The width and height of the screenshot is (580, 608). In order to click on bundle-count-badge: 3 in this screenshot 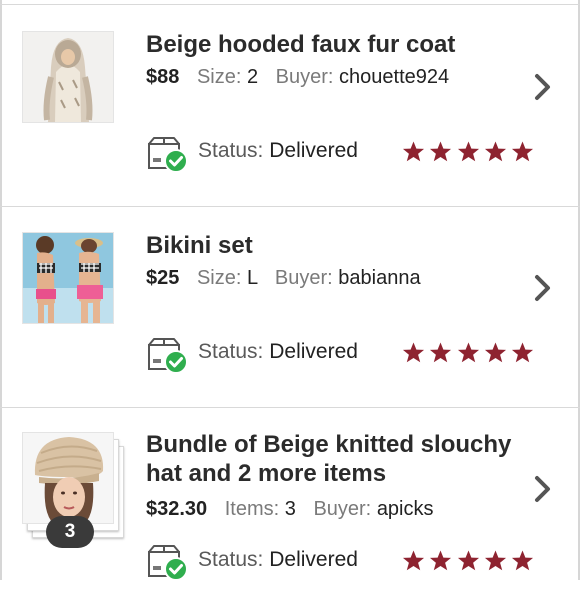, I will do `click(70, 532)`.